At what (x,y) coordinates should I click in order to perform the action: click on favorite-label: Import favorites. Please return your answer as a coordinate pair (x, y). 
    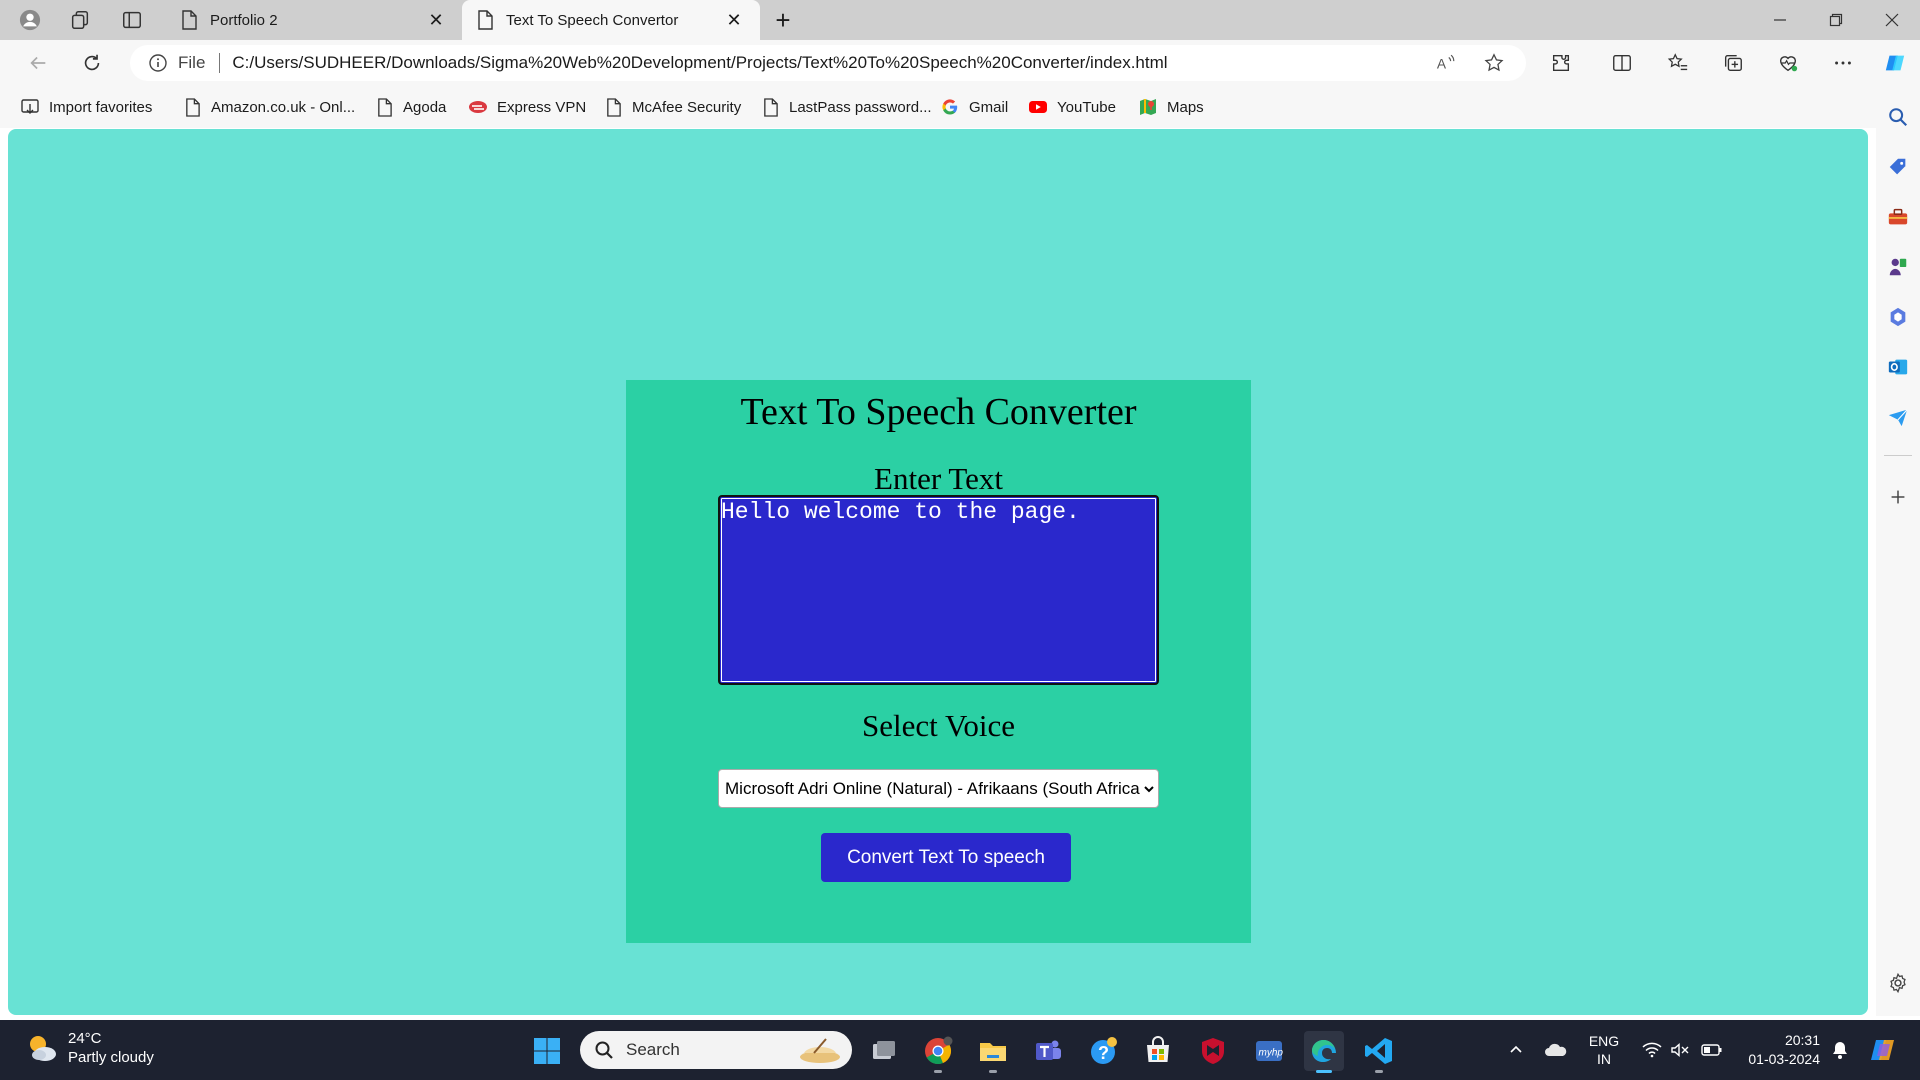
    Looking at the image, I should click on (101, 107).